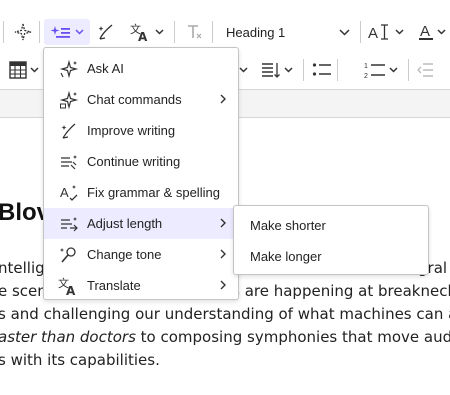 This screenshot has width=450, height=395. I want to click on translate-icon: 文A, so click(69, 286).